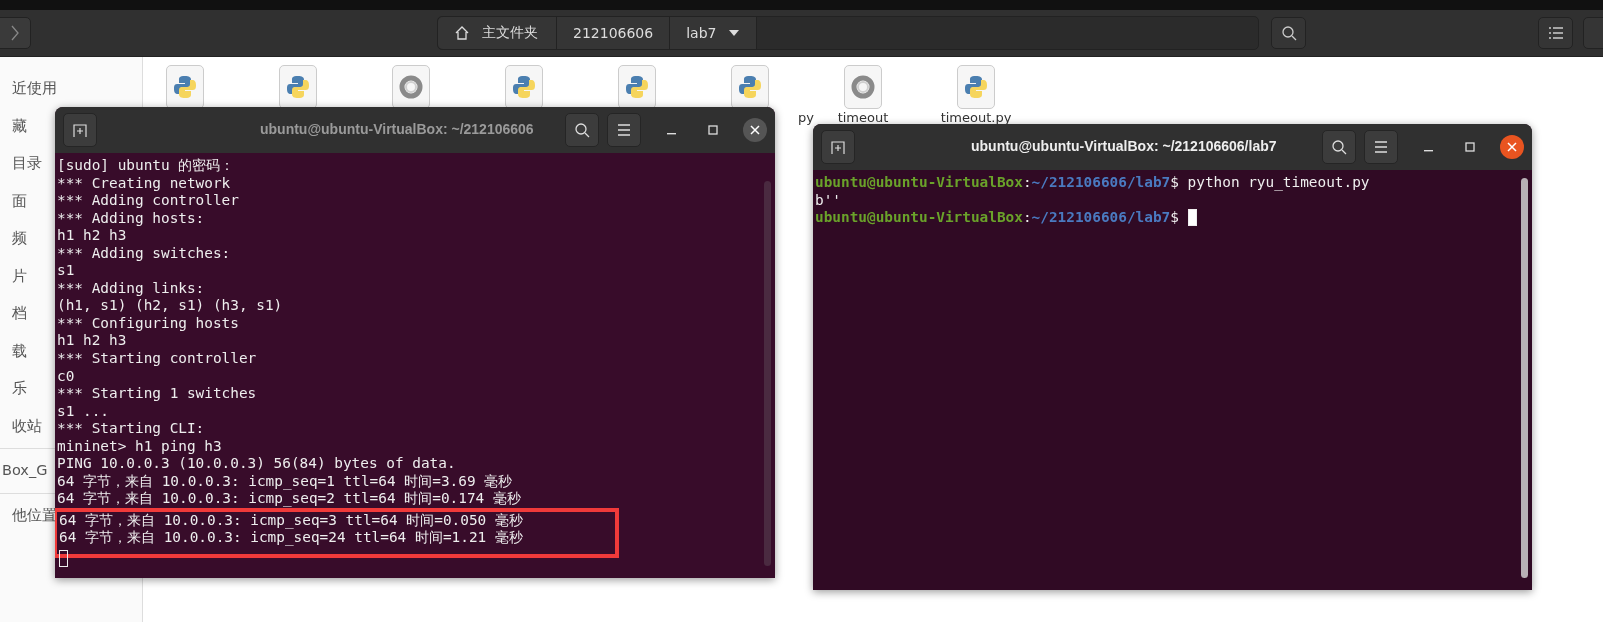 The height and width of the screenshot is (622, 1603). Describe the element at coordinates (131, 428) in the screenshot. I see `terminal-text: *** Starting CLI:` at that location.